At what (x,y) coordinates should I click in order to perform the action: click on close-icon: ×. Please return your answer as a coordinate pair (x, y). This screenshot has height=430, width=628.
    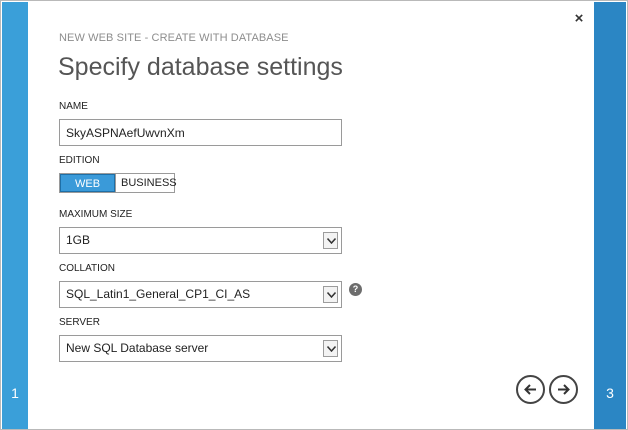
    Looking at the image, I should click on (579, 19).